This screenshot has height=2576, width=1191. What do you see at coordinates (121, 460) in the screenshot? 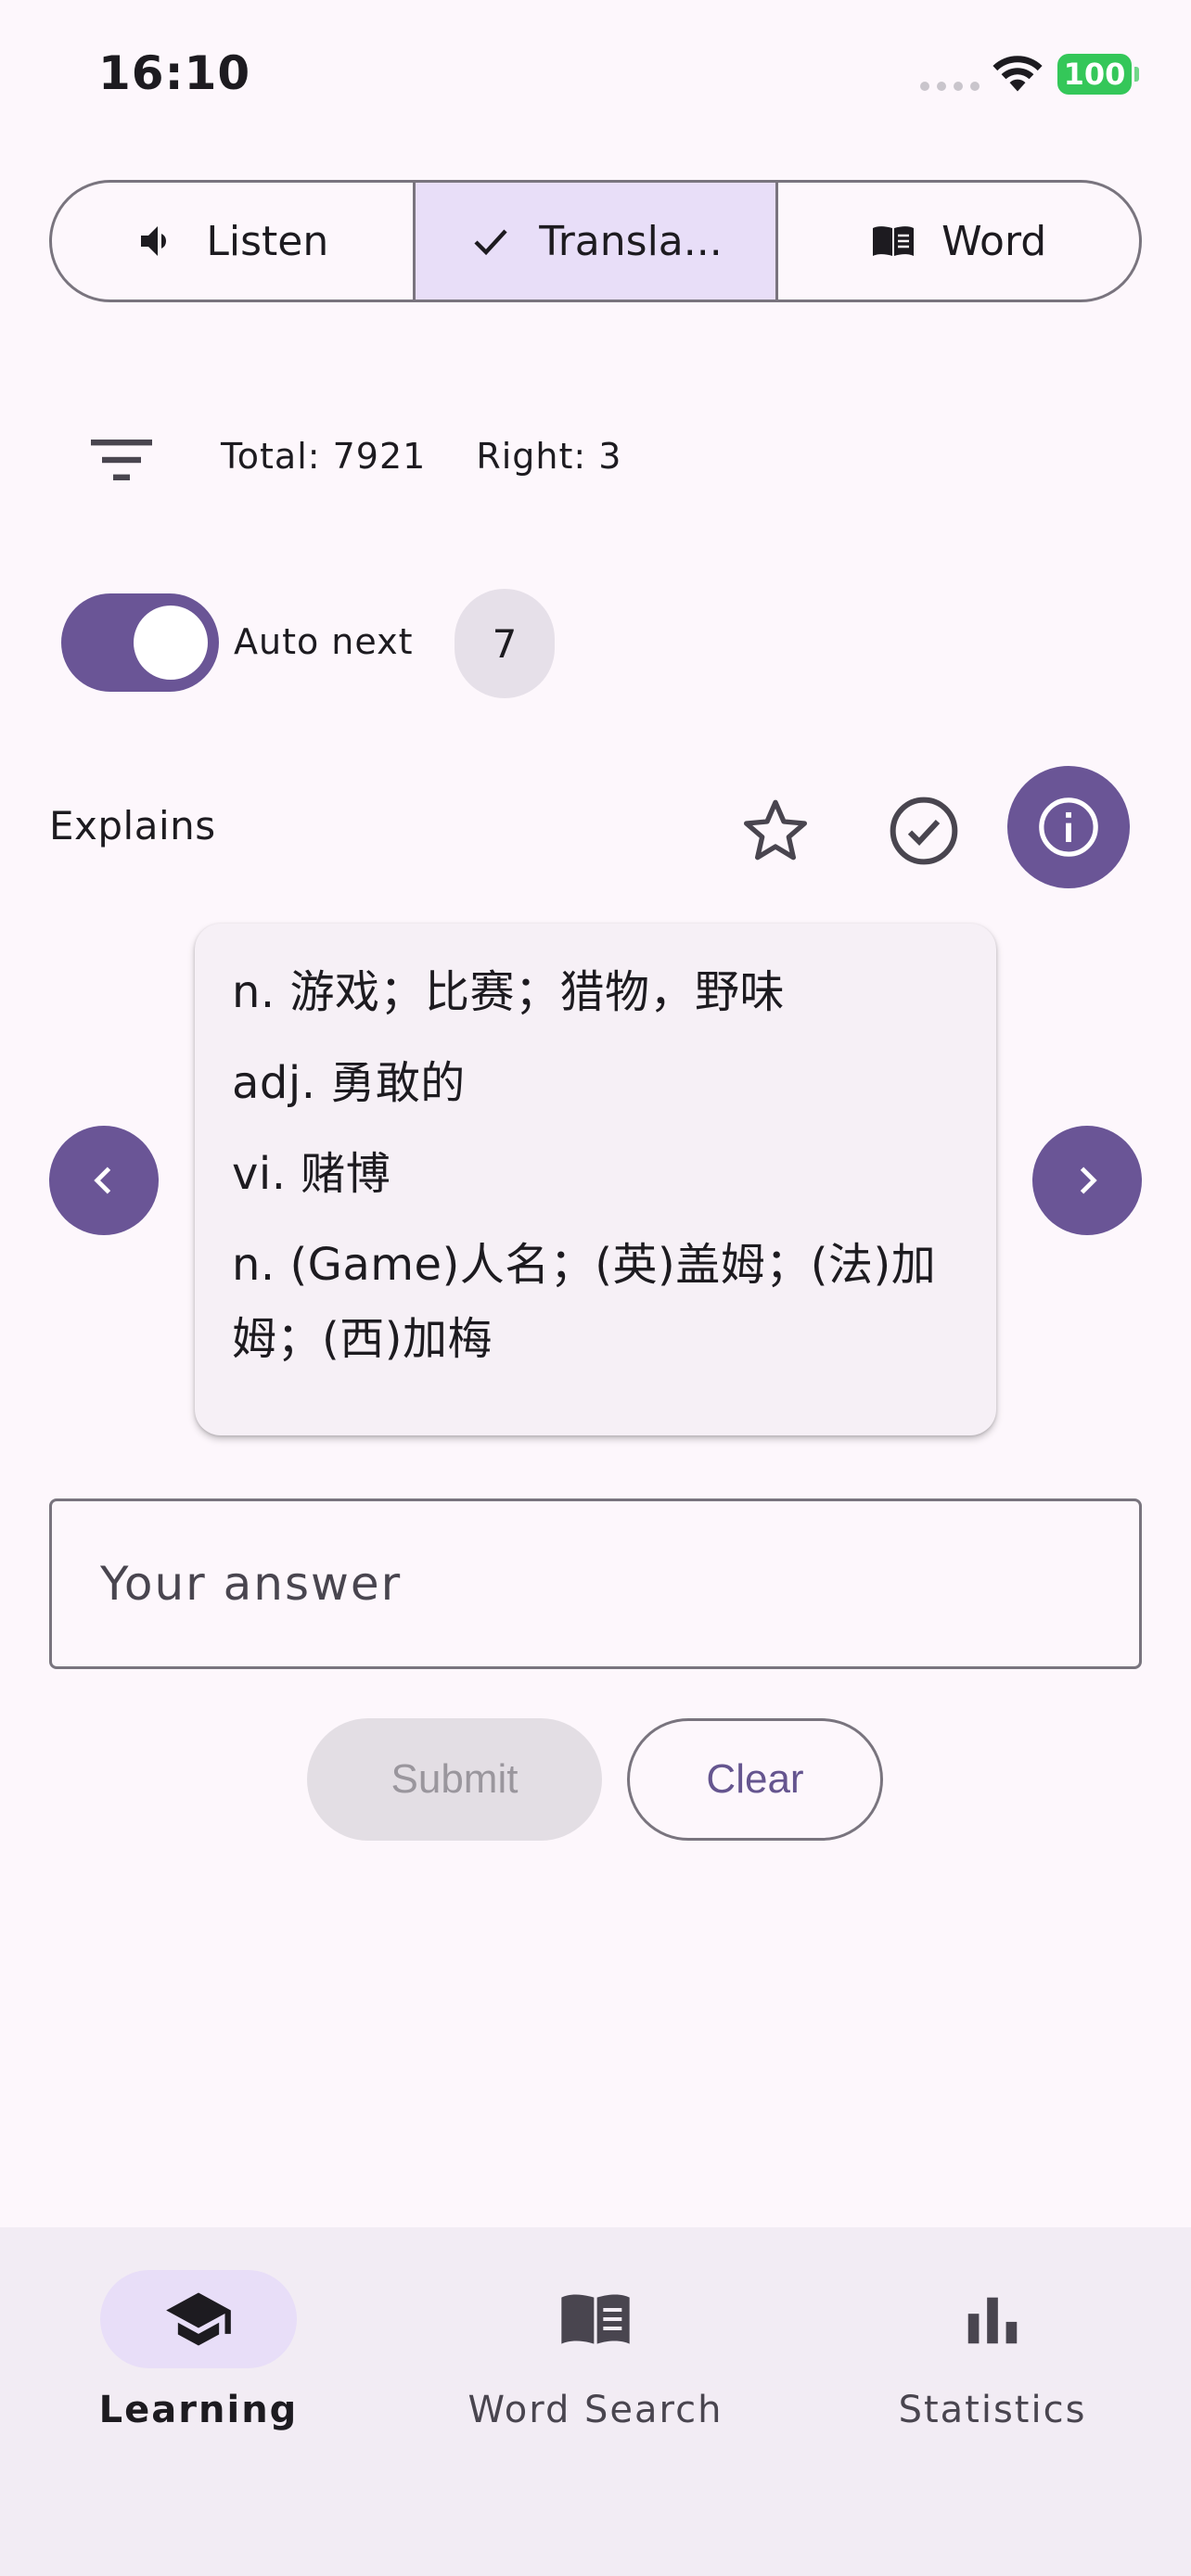
I see `filter-icon` at bounding box center [121, 460].